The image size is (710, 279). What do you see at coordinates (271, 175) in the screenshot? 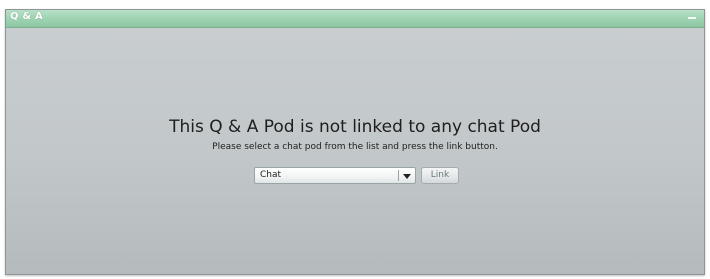
I see `chat-pod-select-value: Chat` at bounding box center [271, 175].